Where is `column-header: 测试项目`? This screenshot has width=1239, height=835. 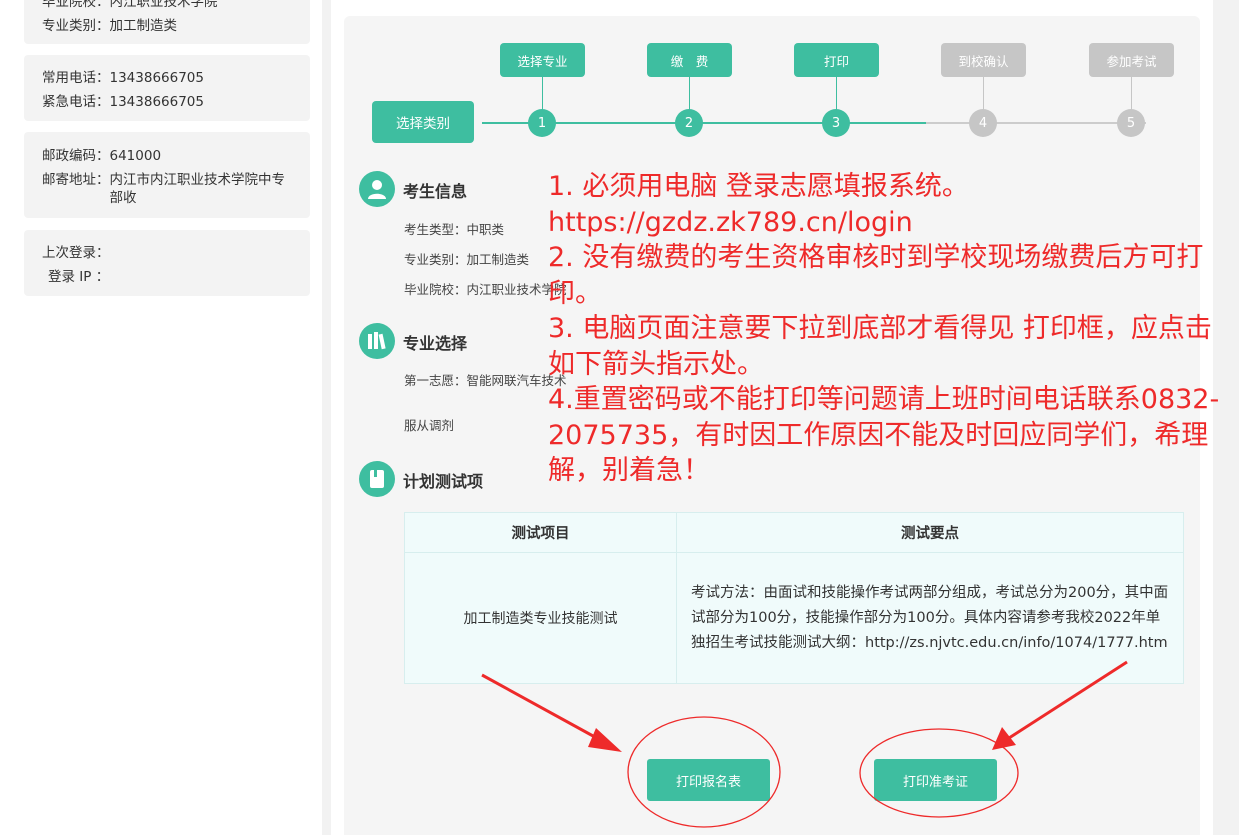
column-header: 测试项目 is located at coordinates (540, 532).